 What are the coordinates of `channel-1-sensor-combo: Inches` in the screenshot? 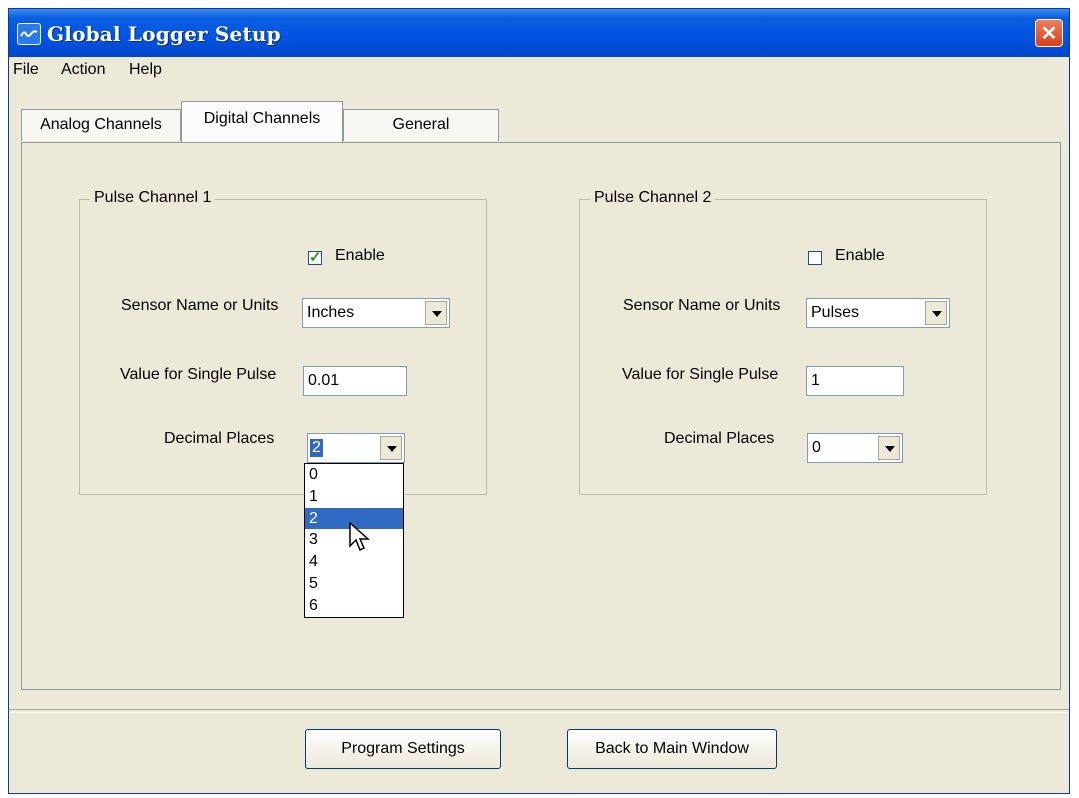 It's located at (376, 313).